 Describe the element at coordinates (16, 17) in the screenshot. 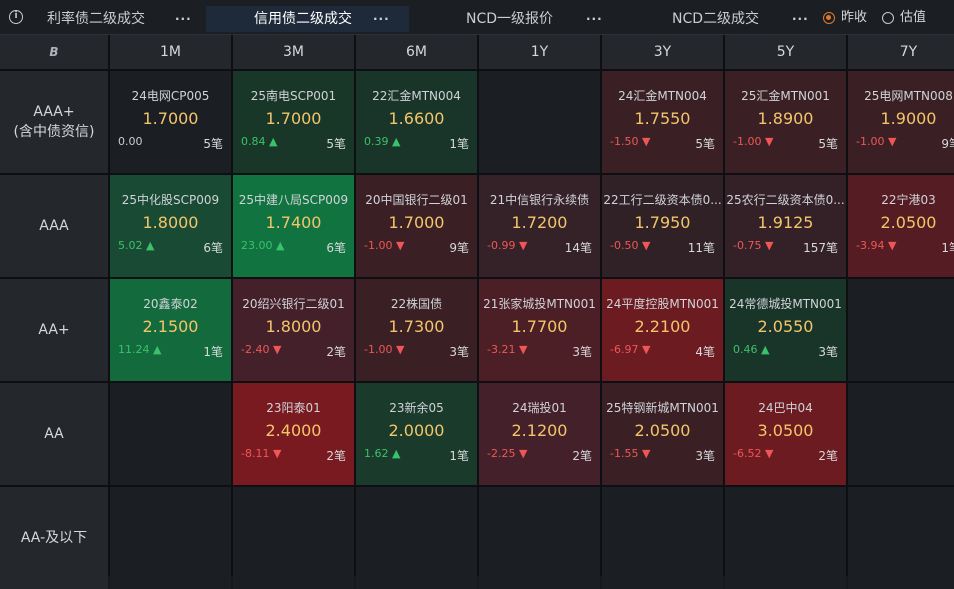

I see `info-icon: i` at that location.